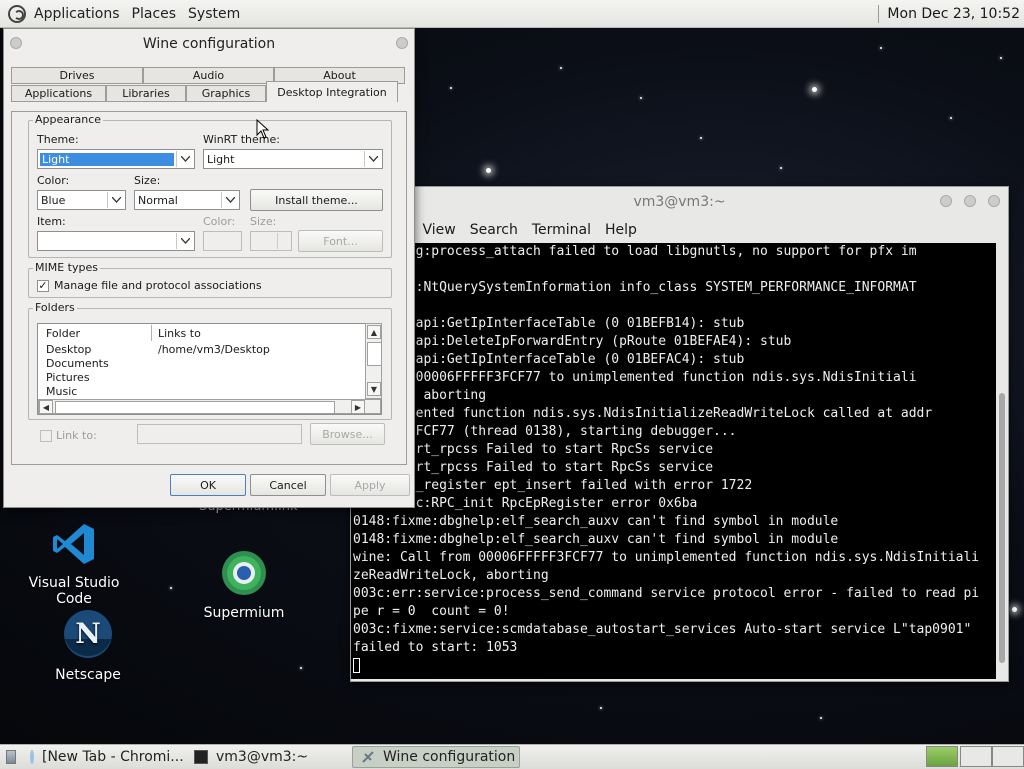 This screenshot has width=1024, height=769. Describe the element at coordinates (332, 91) in the screenshot. I see `tab-desktop-integration: Desktop Integration` at that location.